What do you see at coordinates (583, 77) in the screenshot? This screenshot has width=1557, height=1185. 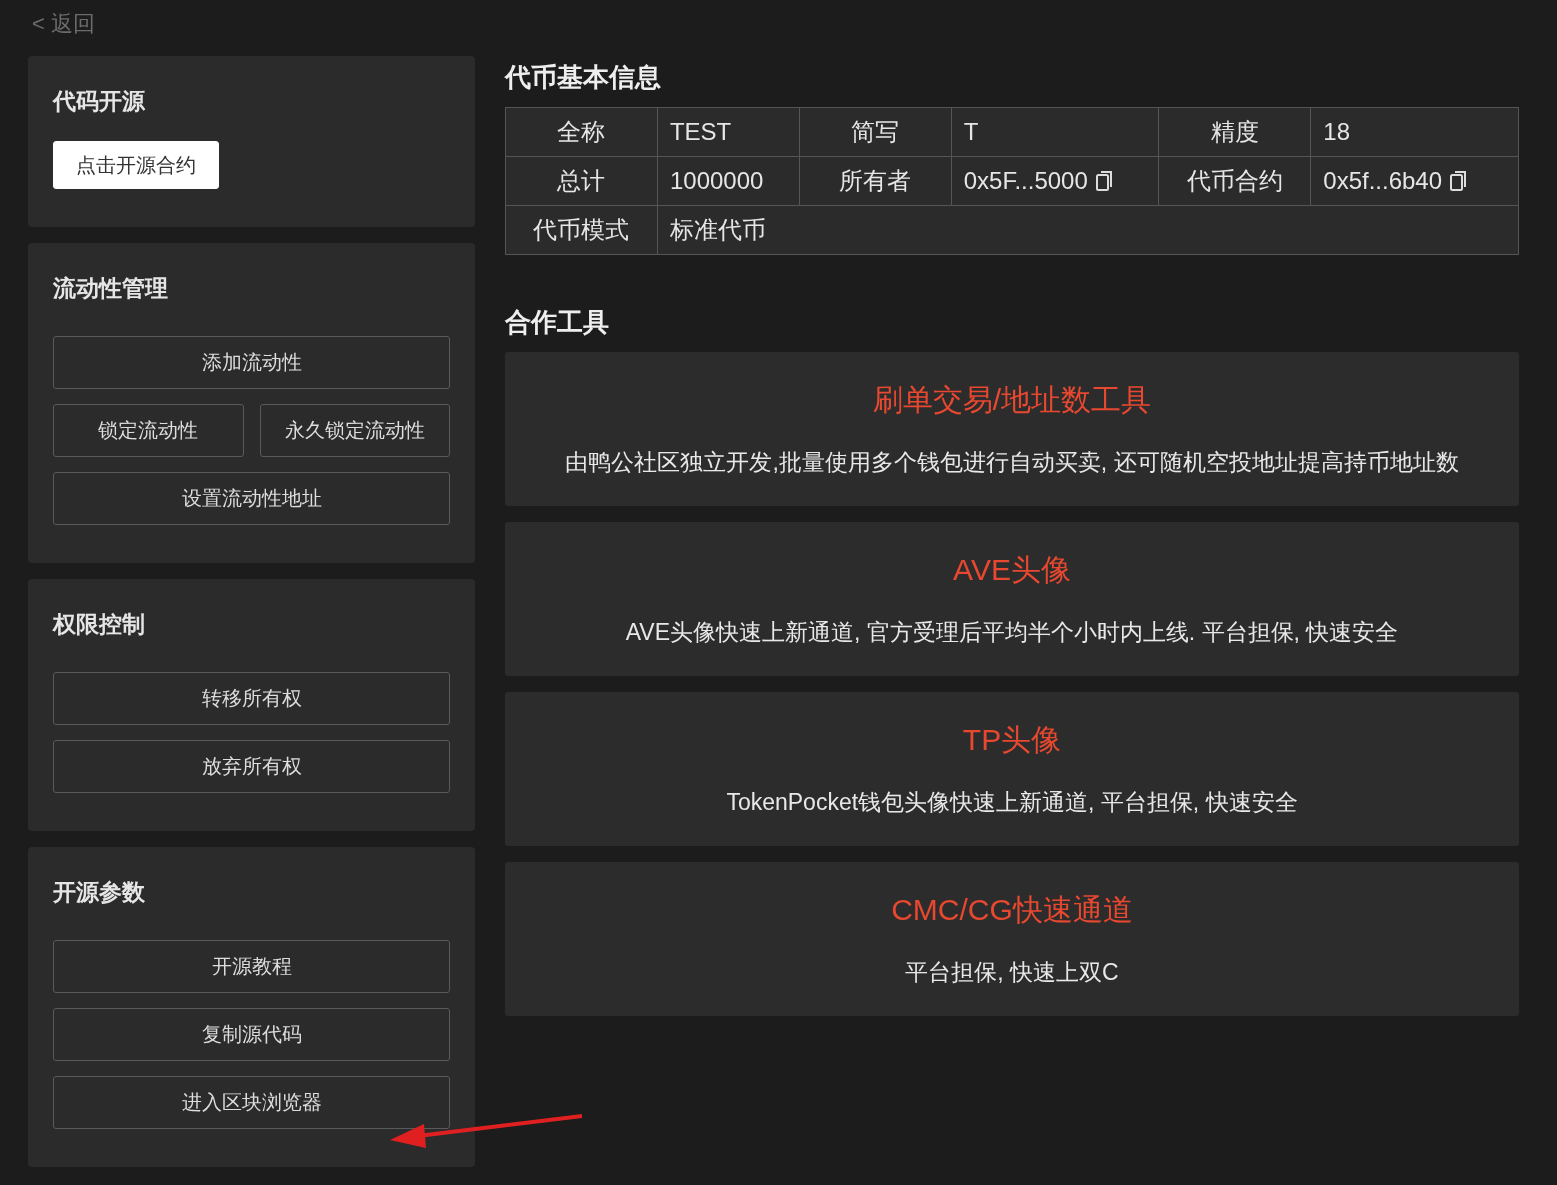 I see `section-title: 代币基本信息` at bounding box center [583, 77].